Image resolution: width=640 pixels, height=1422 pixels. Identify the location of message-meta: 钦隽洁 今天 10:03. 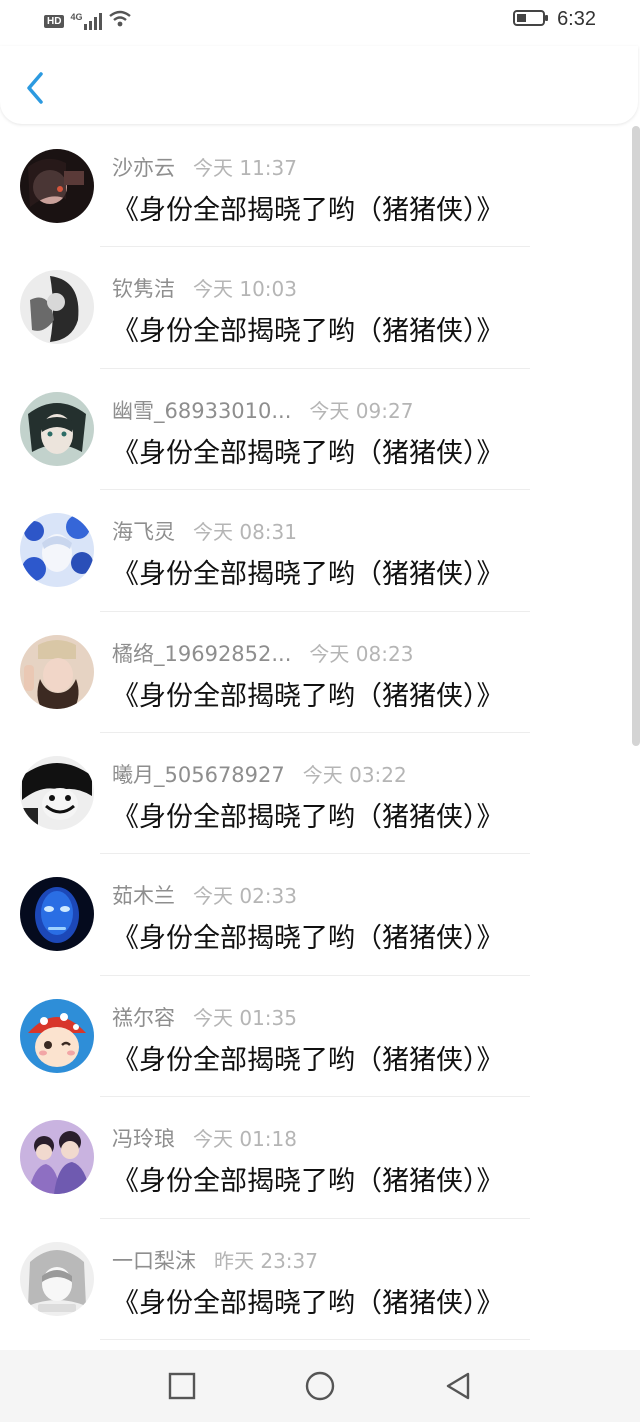
(204, 288).